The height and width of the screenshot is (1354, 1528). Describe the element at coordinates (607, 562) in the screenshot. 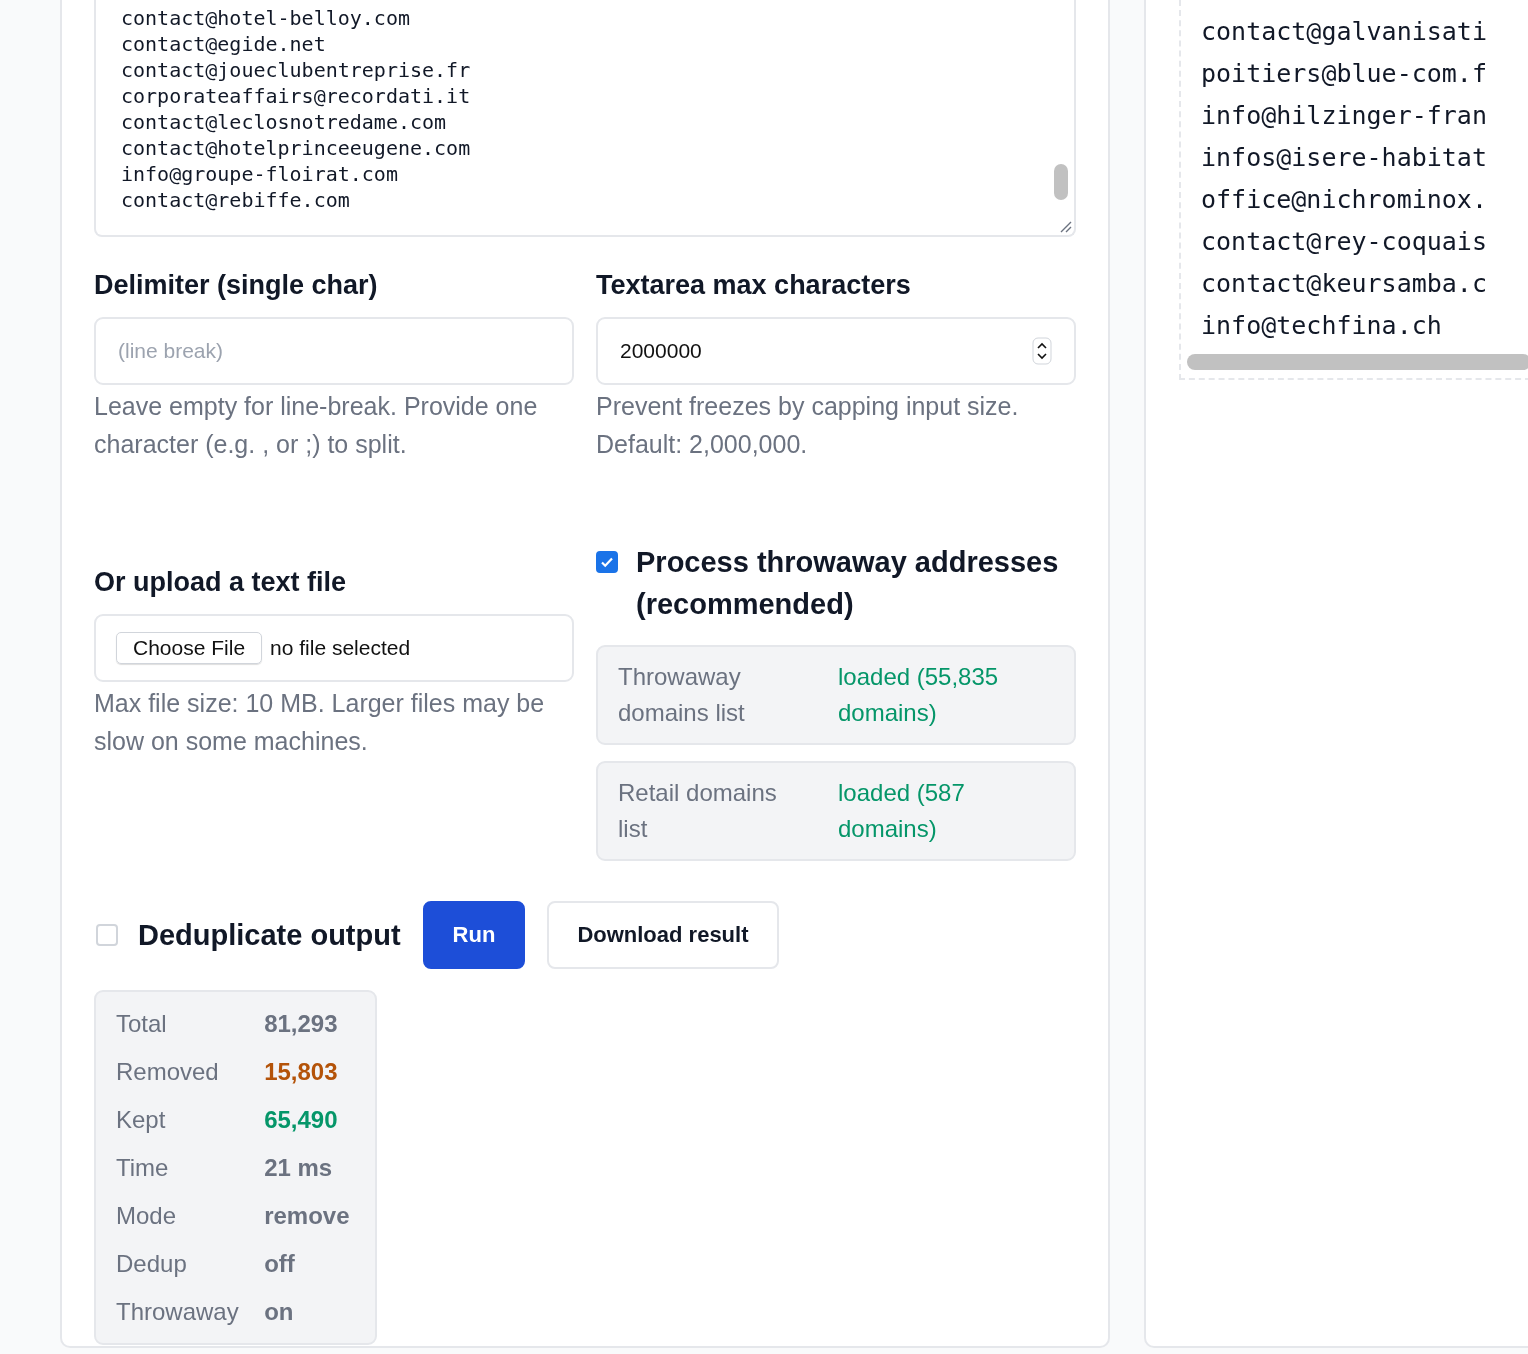

I see `checkbox` at that location.